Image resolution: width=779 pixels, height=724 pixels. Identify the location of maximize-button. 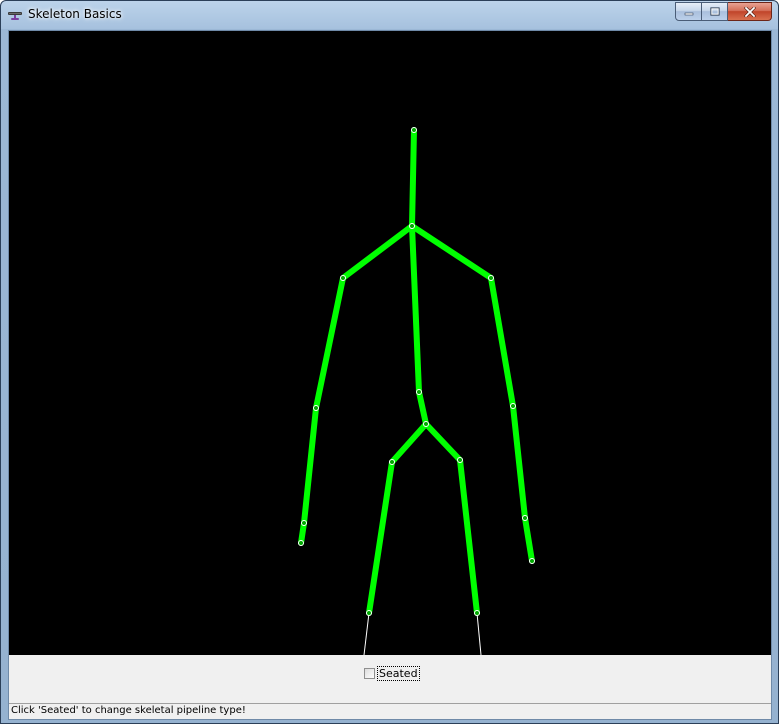
(715, 11).